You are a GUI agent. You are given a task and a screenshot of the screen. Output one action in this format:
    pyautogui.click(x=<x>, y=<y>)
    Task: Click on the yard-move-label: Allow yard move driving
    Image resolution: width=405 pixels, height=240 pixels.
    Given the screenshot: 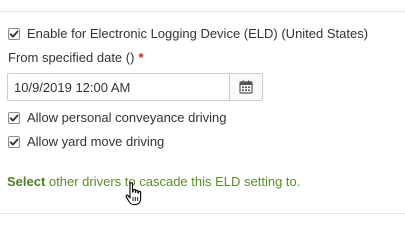 What is the action you would take?
    pyautogui.click(x=96, y=141)
    